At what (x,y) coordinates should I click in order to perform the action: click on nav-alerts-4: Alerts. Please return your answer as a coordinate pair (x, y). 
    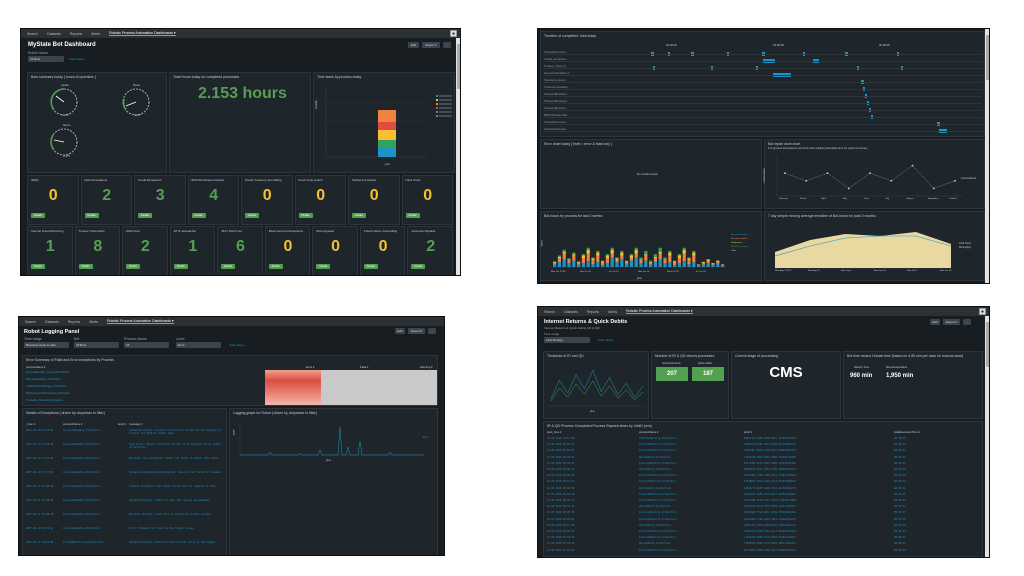
    Looking at the image, I should click on (612, 312).